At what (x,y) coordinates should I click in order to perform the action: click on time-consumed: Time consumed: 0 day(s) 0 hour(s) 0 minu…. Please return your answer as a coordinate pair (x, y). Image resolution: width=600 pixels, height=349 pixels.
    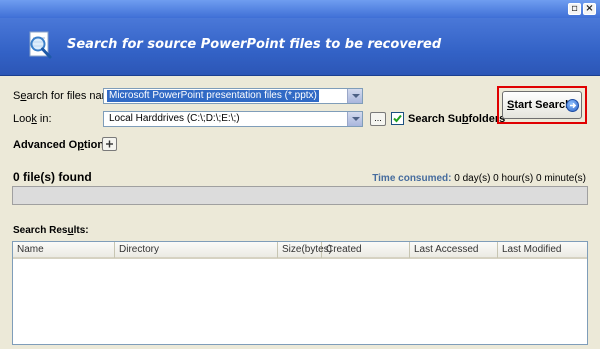
    Looking at the image, I should click on (479, 178).